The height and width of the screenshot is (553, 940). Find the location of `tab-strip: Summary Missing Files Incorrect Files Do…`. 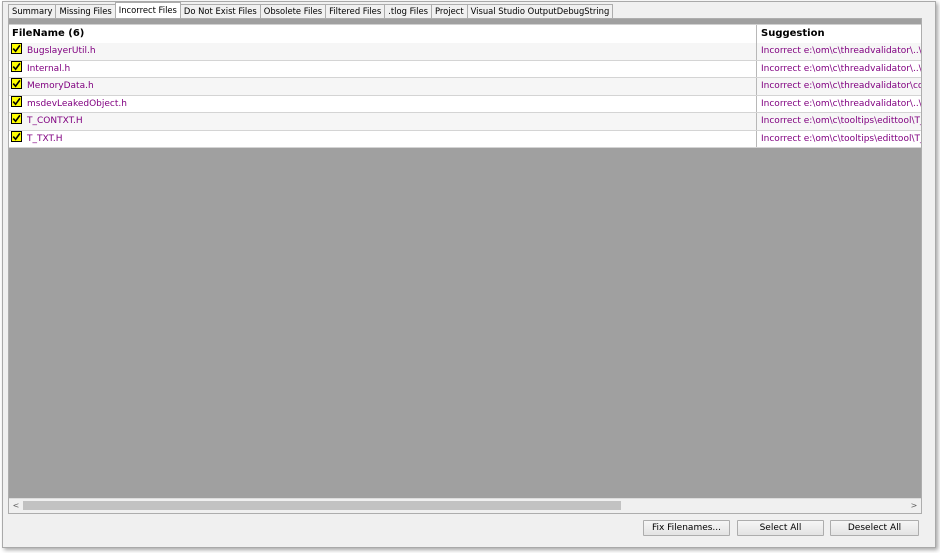

tab-strip: Summary Missing Files Incorrect Files Do… is located at coordinates (311, 10).